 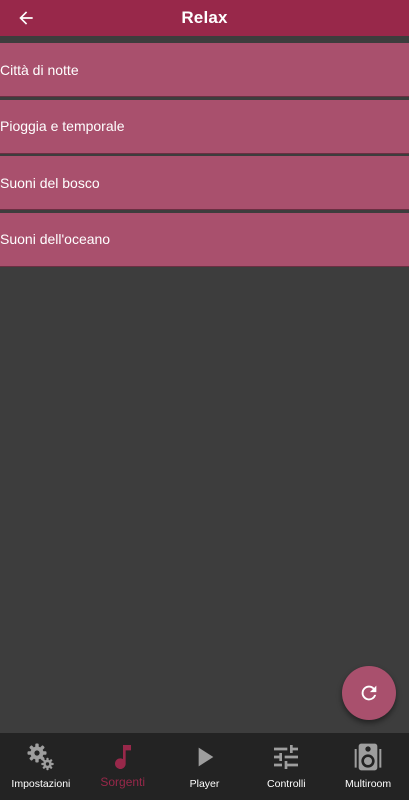 I want to click on nav-label: Controlli, so click(x=286, y=784).